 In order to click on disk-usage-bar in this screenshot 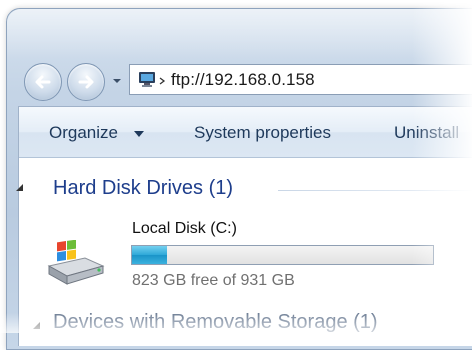, I will do `click(282, 255)`.